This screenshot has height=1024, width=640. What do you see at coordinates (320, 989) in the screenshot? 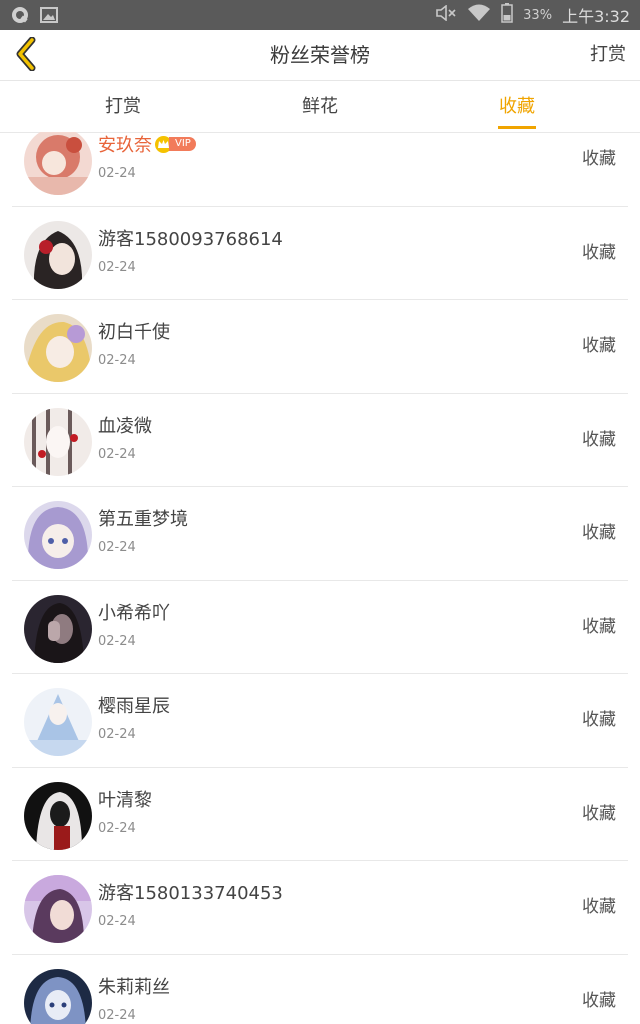
I see `list-item: 朱莉莉丝 02-24 收藏` at bounding box center [320, 989].